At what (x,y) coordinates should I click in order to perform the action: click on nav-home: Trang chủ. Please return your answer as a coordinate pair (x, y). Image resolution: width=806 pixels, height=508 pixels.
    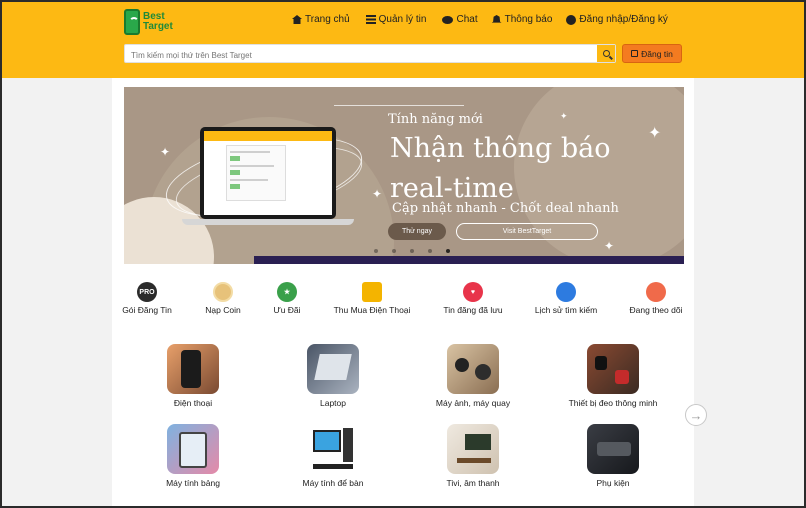
    Looking at the image, I should click on (321, 19).